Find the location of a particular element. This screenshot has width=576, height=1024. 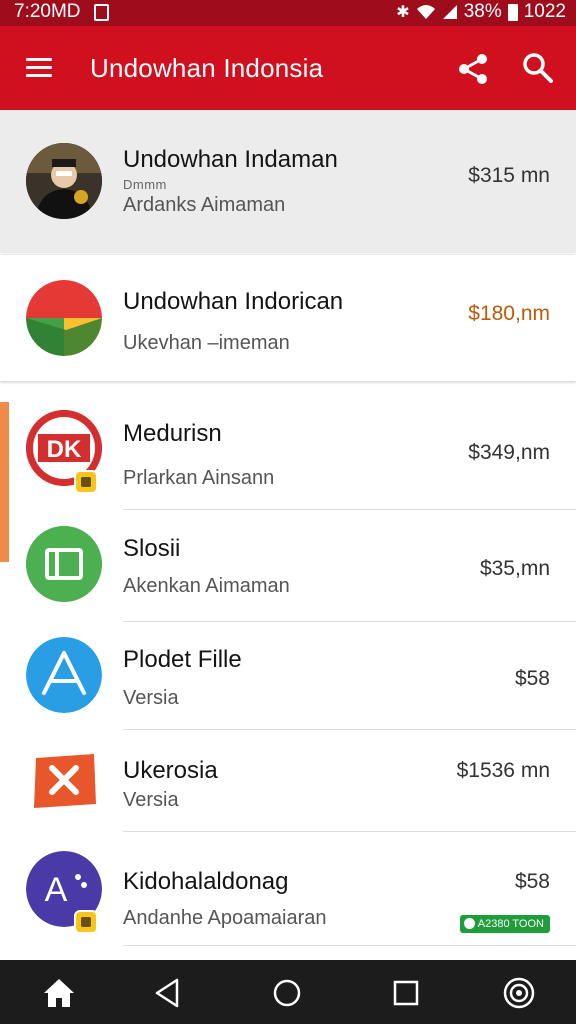

status-badge: A2380 TOON is located at coordinates (504, 924).